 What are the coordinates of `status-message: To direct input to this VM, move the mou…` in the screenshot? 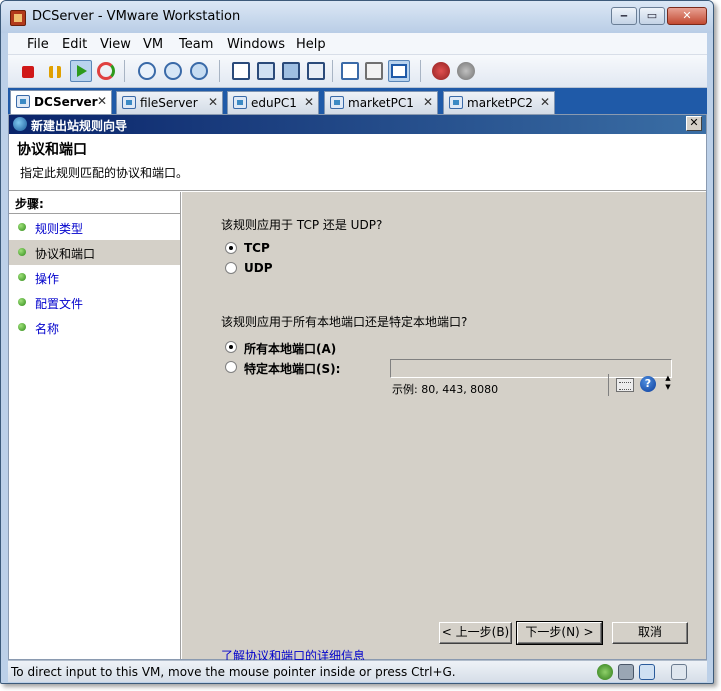 It's located at (233, 672).